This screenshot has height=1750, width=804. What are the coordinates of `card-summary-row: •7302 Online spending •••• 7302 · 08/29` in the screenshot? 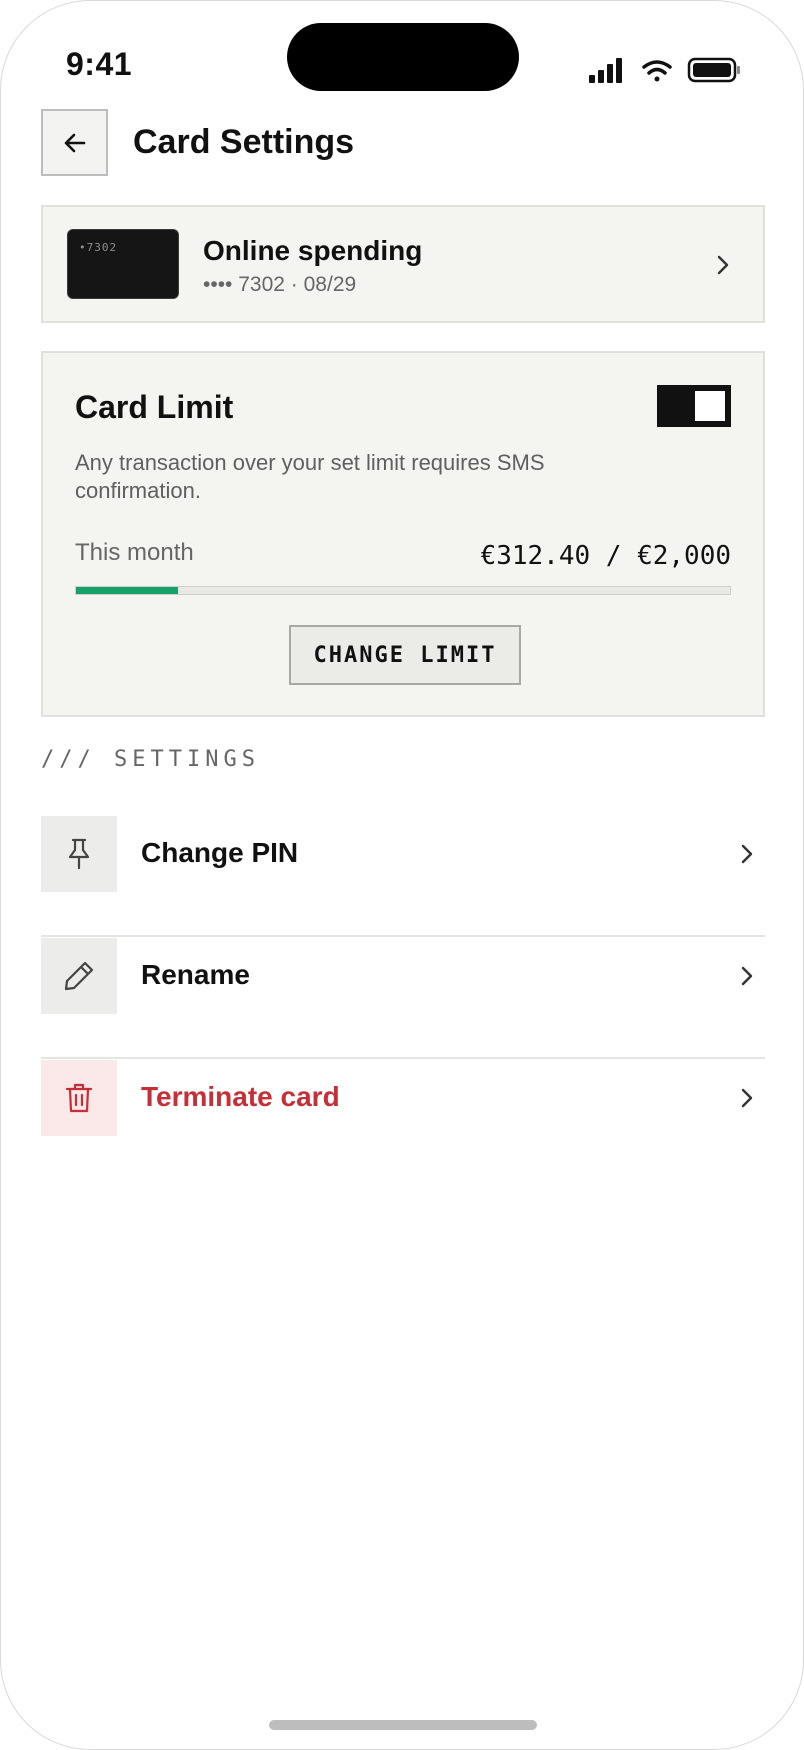 It's located at (403, 264).